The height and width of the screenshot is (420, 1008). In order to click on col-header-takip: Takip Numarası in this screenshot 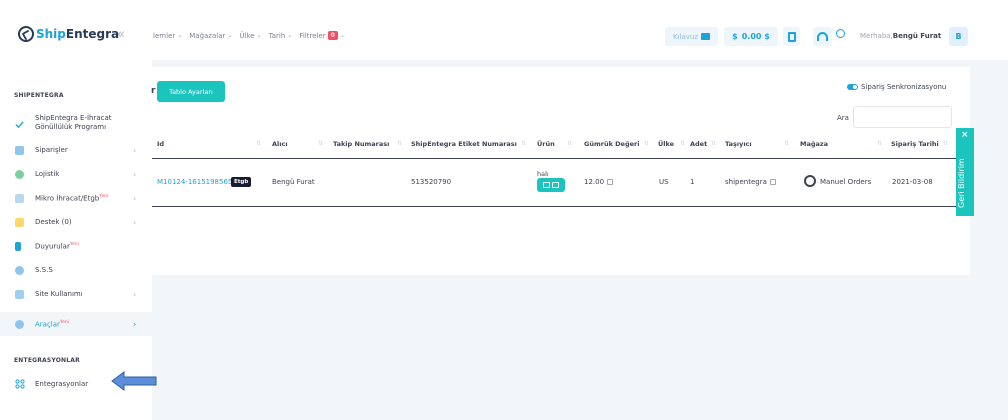, I will do `click(361, 144)`.